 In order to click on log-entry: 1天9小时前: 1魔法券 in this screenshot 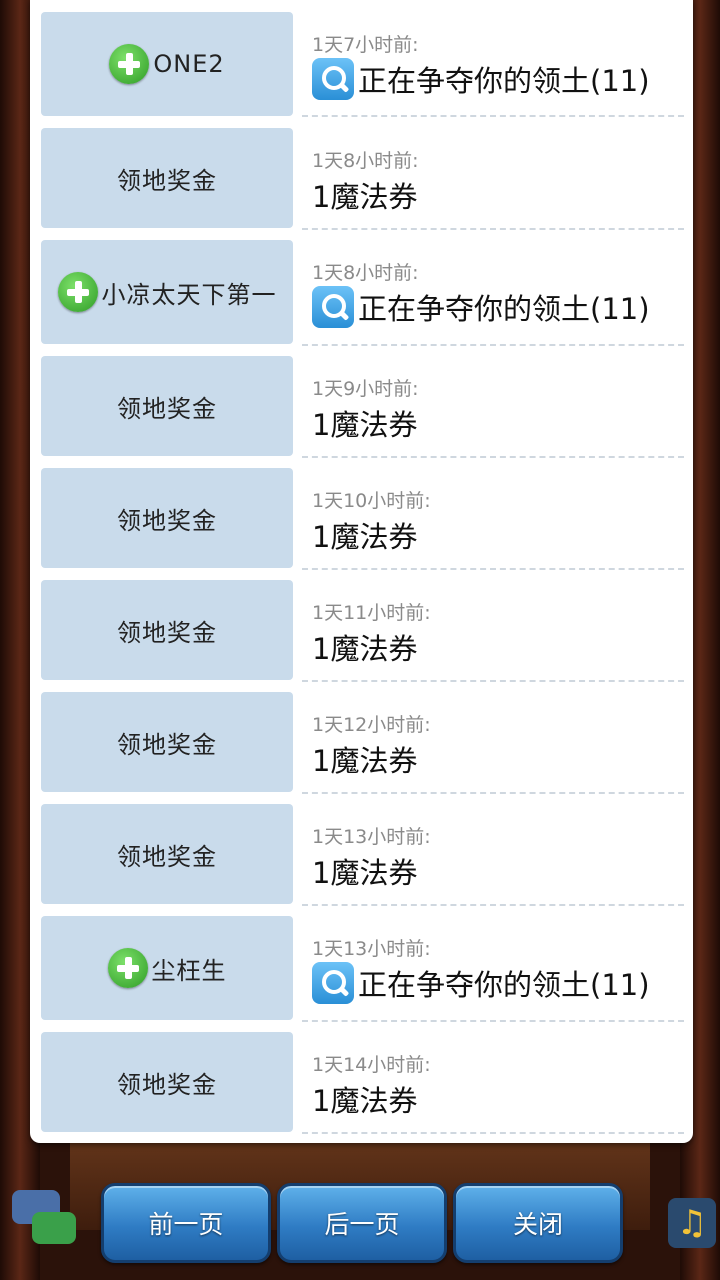, I will do `click(493, 407)`.